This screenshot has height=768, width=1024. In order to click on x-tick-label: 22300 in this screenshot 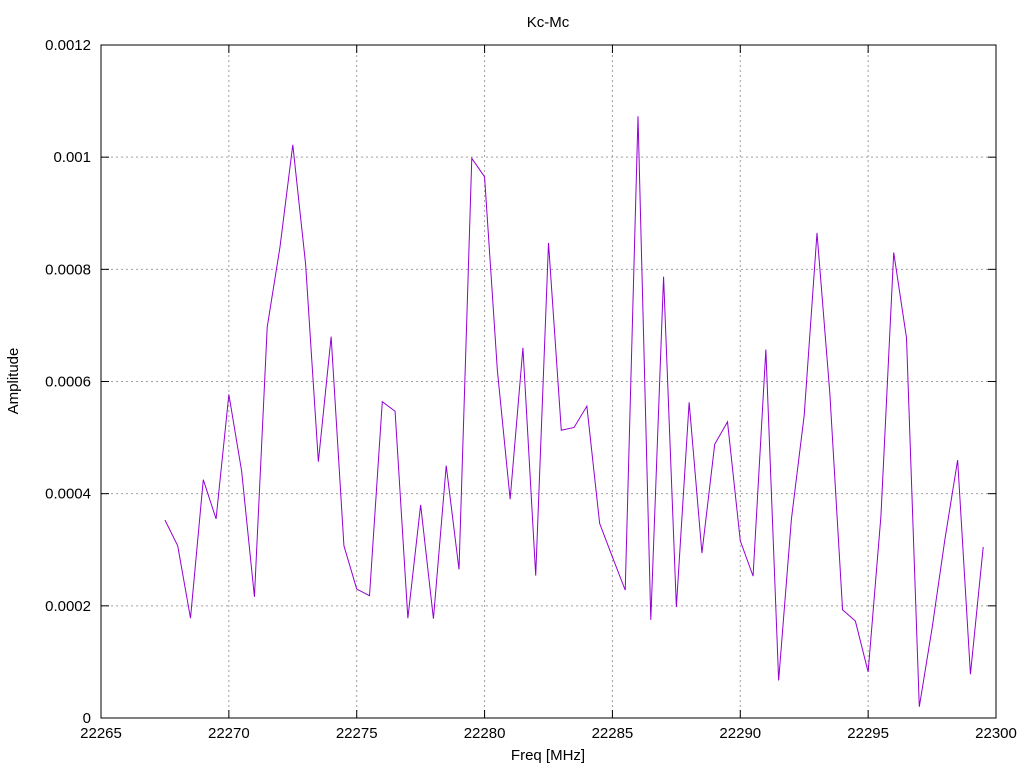, I will do `click(996, 733)`.